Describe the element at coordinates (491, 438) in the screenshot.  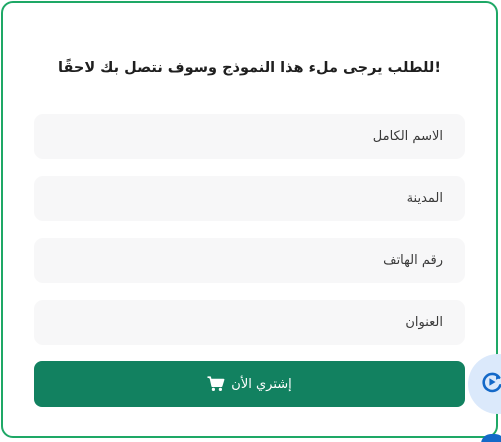
I see `bottom-accent` at that location.